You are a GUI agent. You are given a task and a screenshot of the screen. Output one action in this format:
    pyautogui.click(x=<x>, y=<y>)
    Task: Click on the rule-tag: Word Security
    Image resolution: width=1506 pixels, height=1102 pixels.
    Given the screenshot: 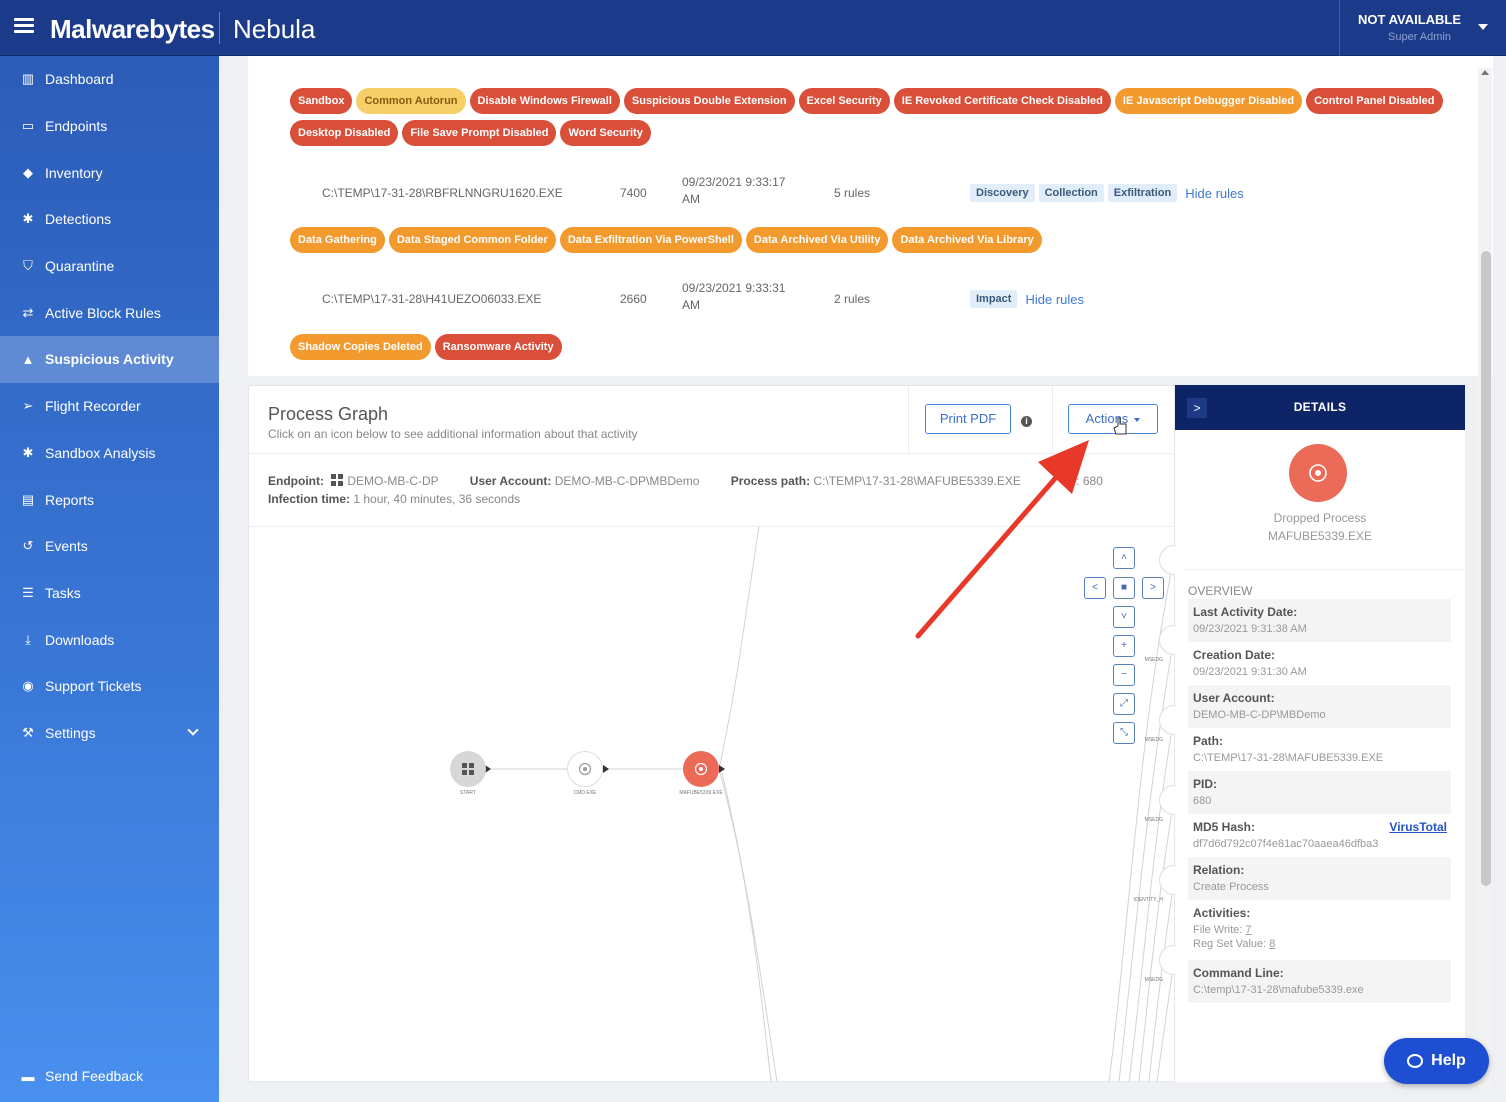 What is the action you would take?
    pyautogui.click(x=605, y=133)
    